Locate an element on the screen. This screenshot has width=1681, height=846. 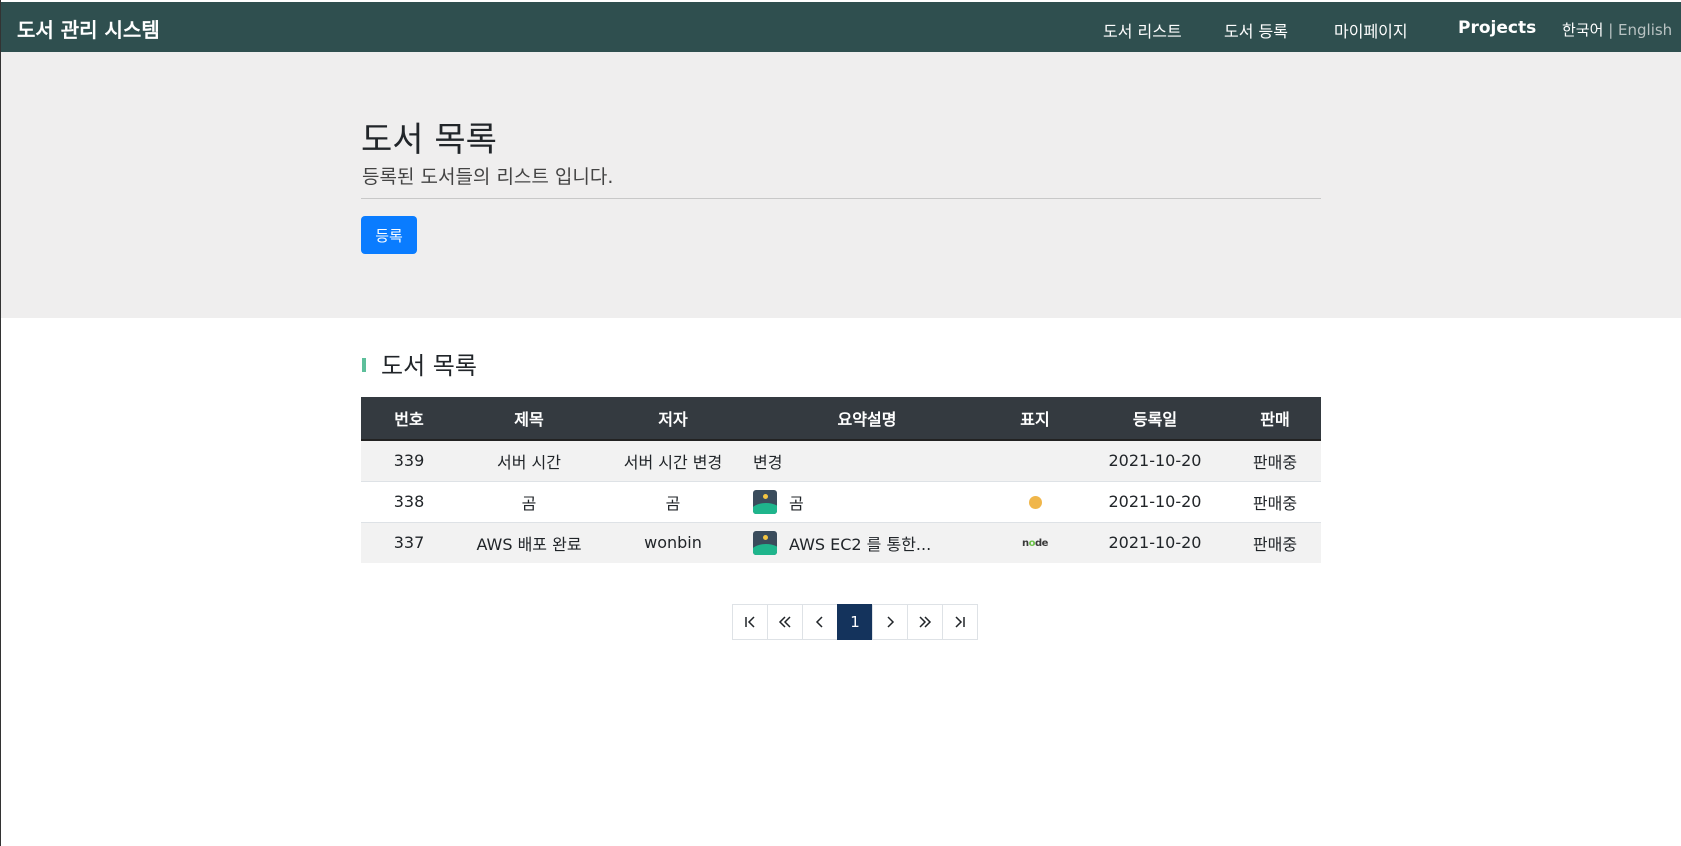
pagination: 1 is located at coordinates (855, 622).